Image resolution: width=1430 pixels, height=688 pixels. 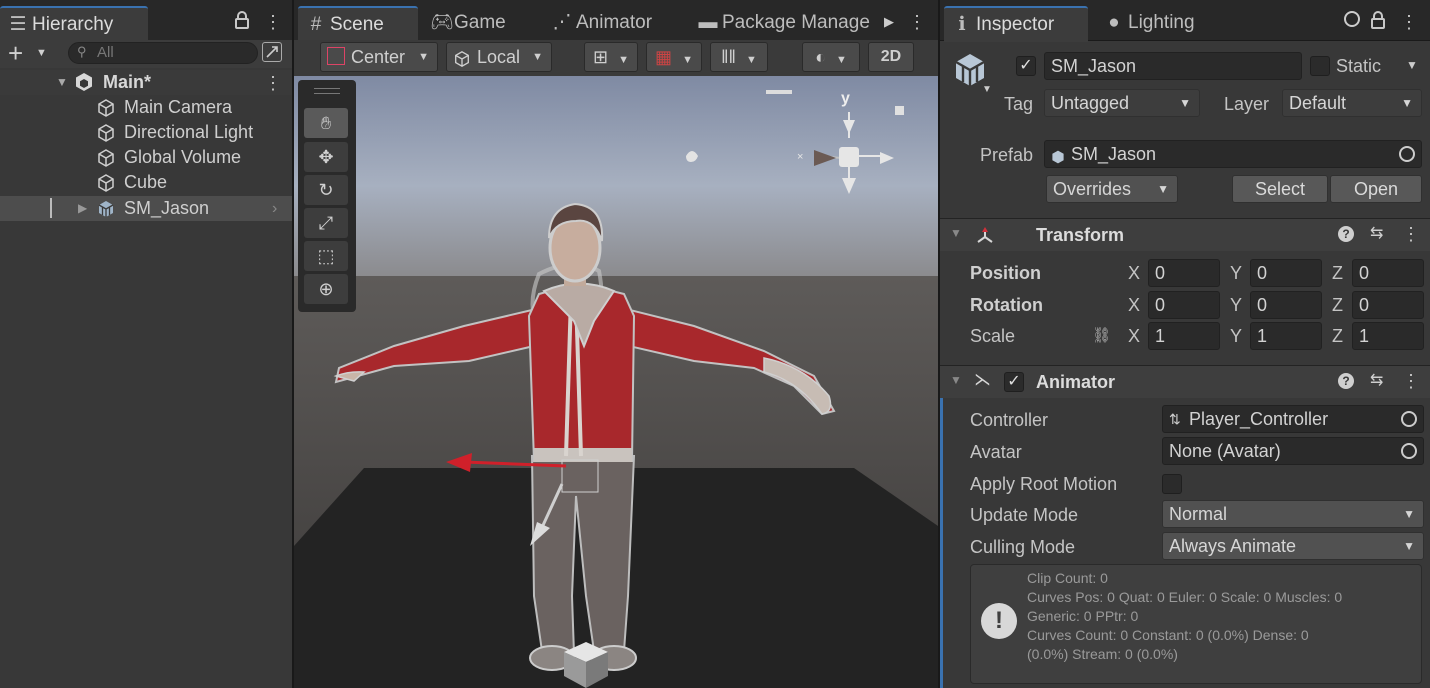 I want to click on object-name-field: SM_Jason, so click(x=1173, y=66).